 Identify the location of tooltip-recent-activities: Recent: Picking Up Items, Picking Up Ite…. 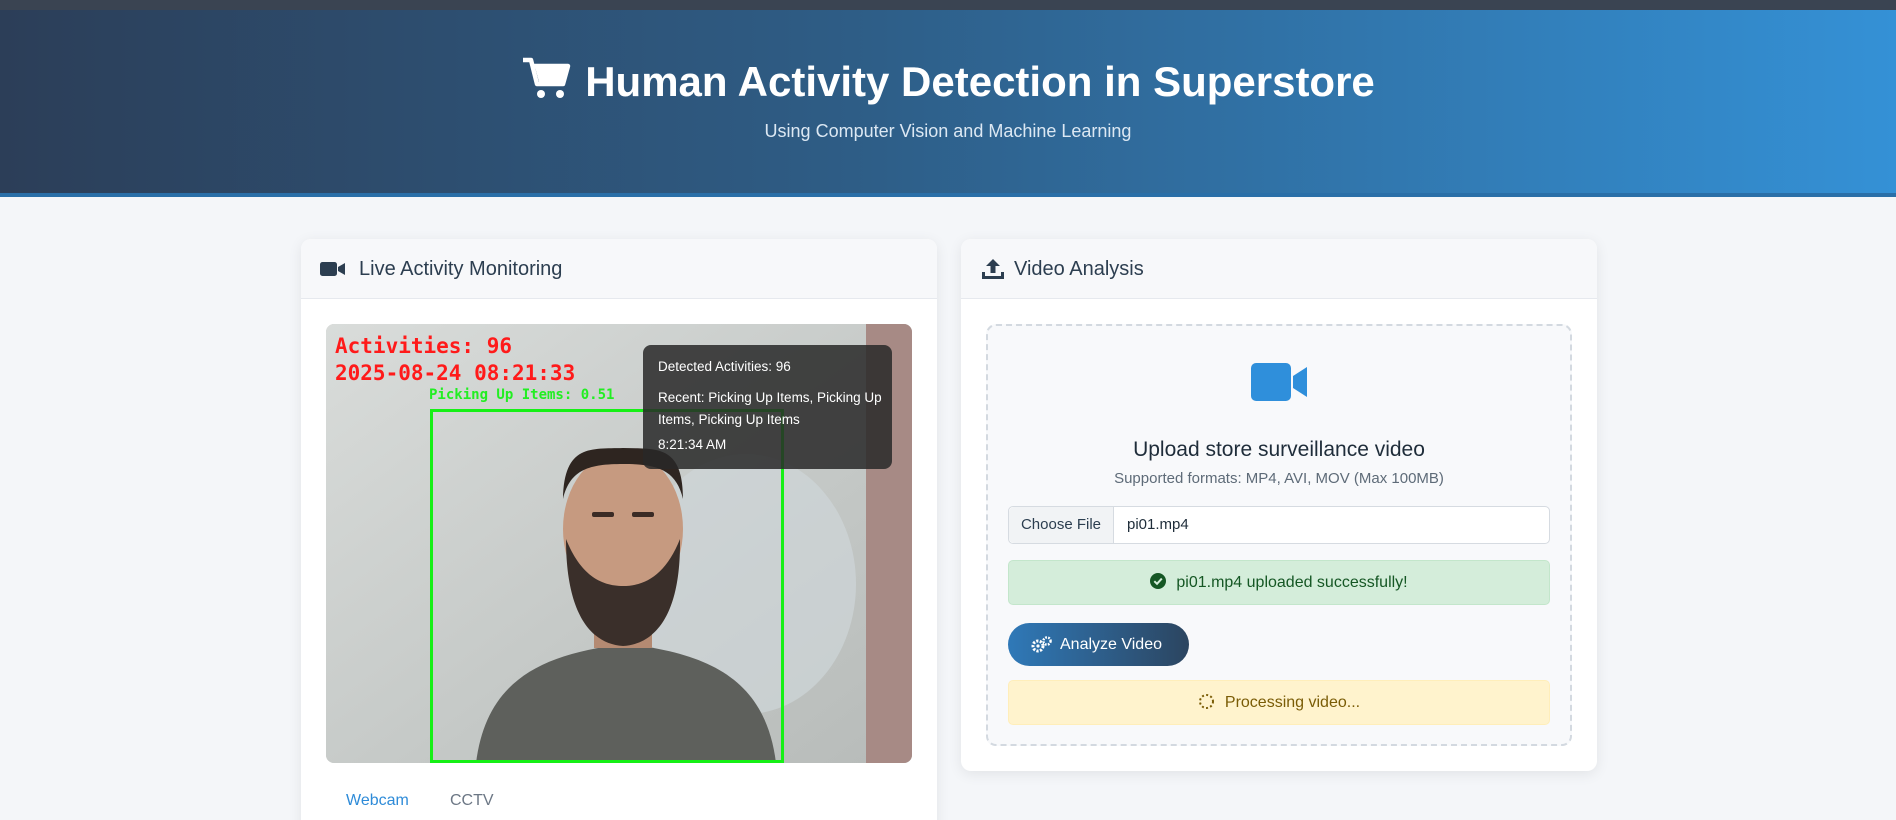
(770, 408).